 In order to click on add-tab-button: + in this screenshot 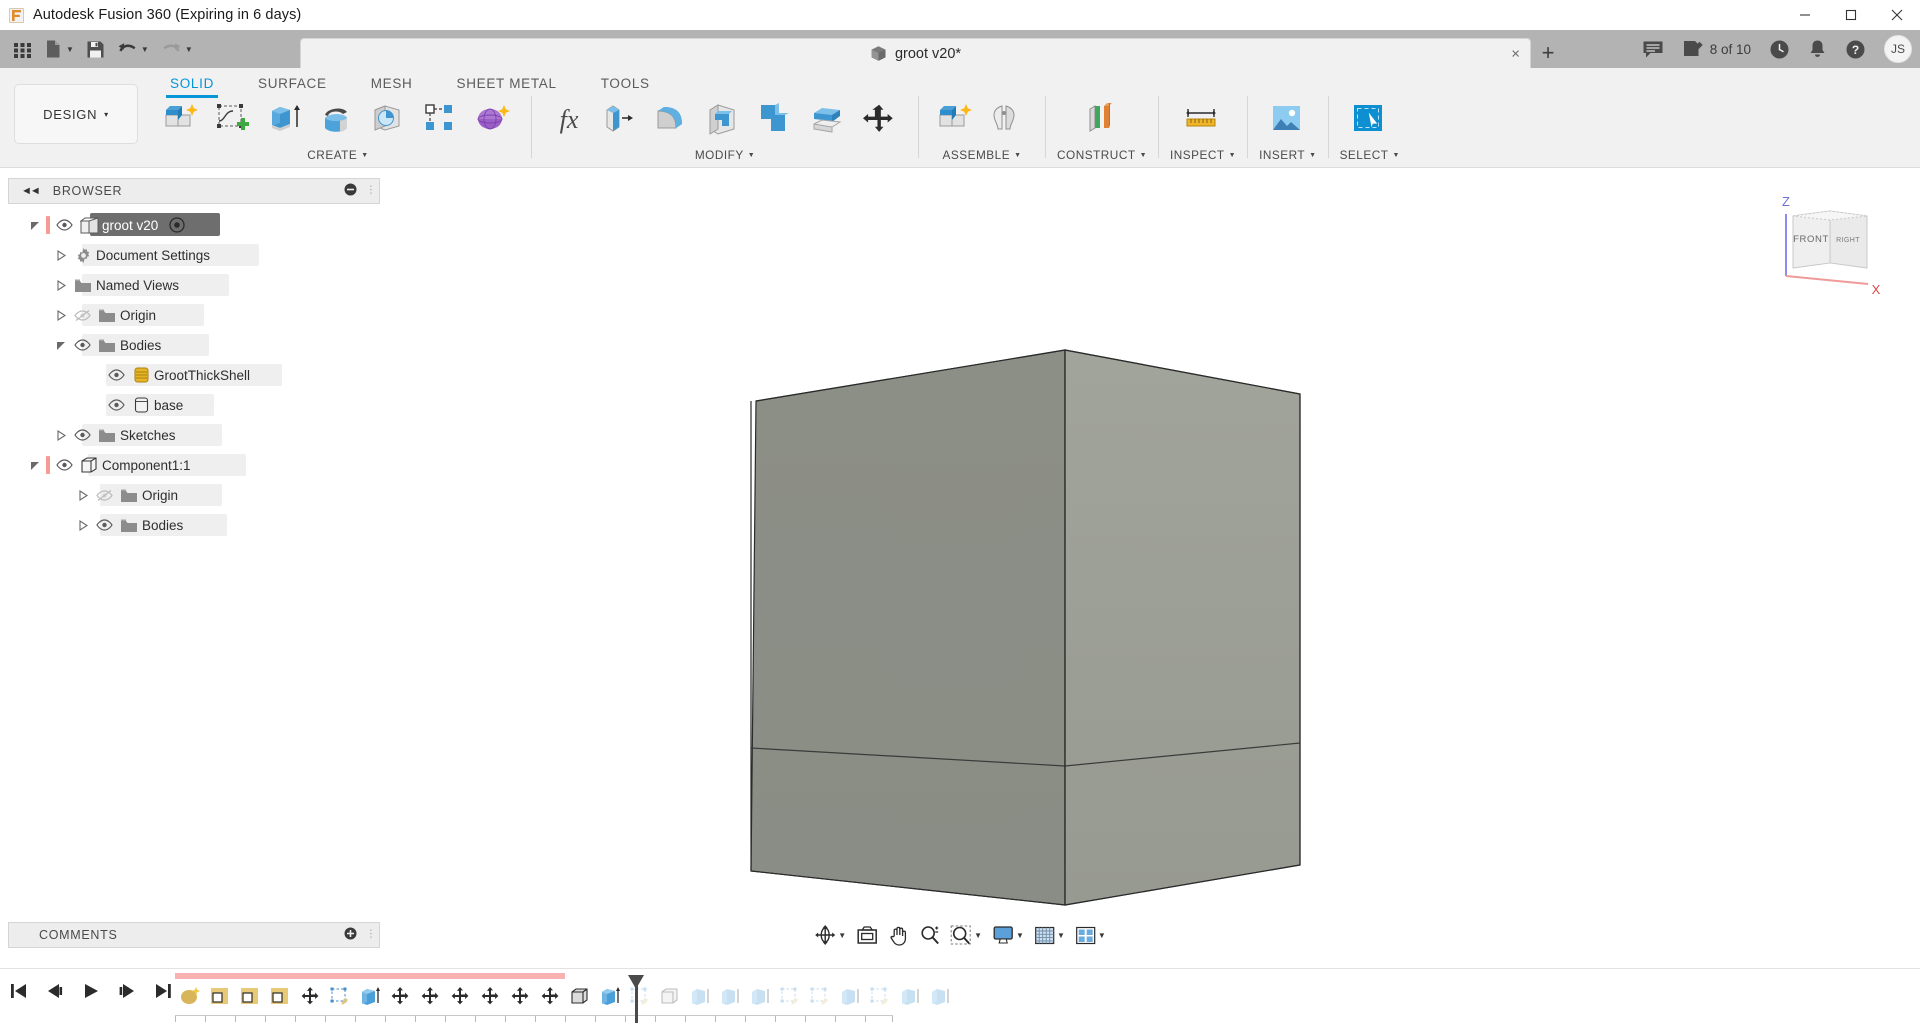, I will do `click(1548, 53)`.